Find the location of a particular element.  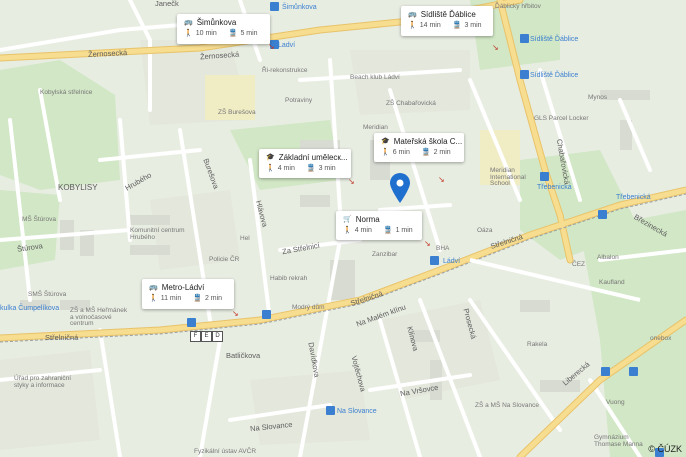

stop-card-simunkova: 🚌 Šimůnkova 🚶 10 min 🚆 5 min is located at coordinates (223, 29).